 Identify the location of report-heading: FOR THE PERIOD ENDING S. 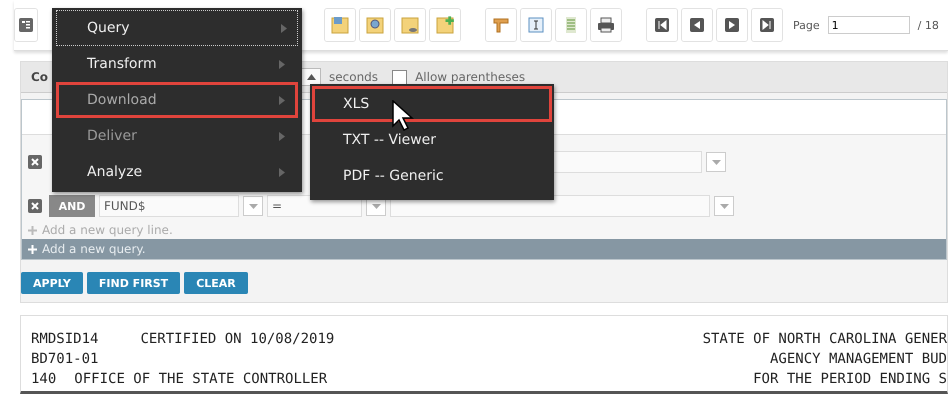
(850, 379).